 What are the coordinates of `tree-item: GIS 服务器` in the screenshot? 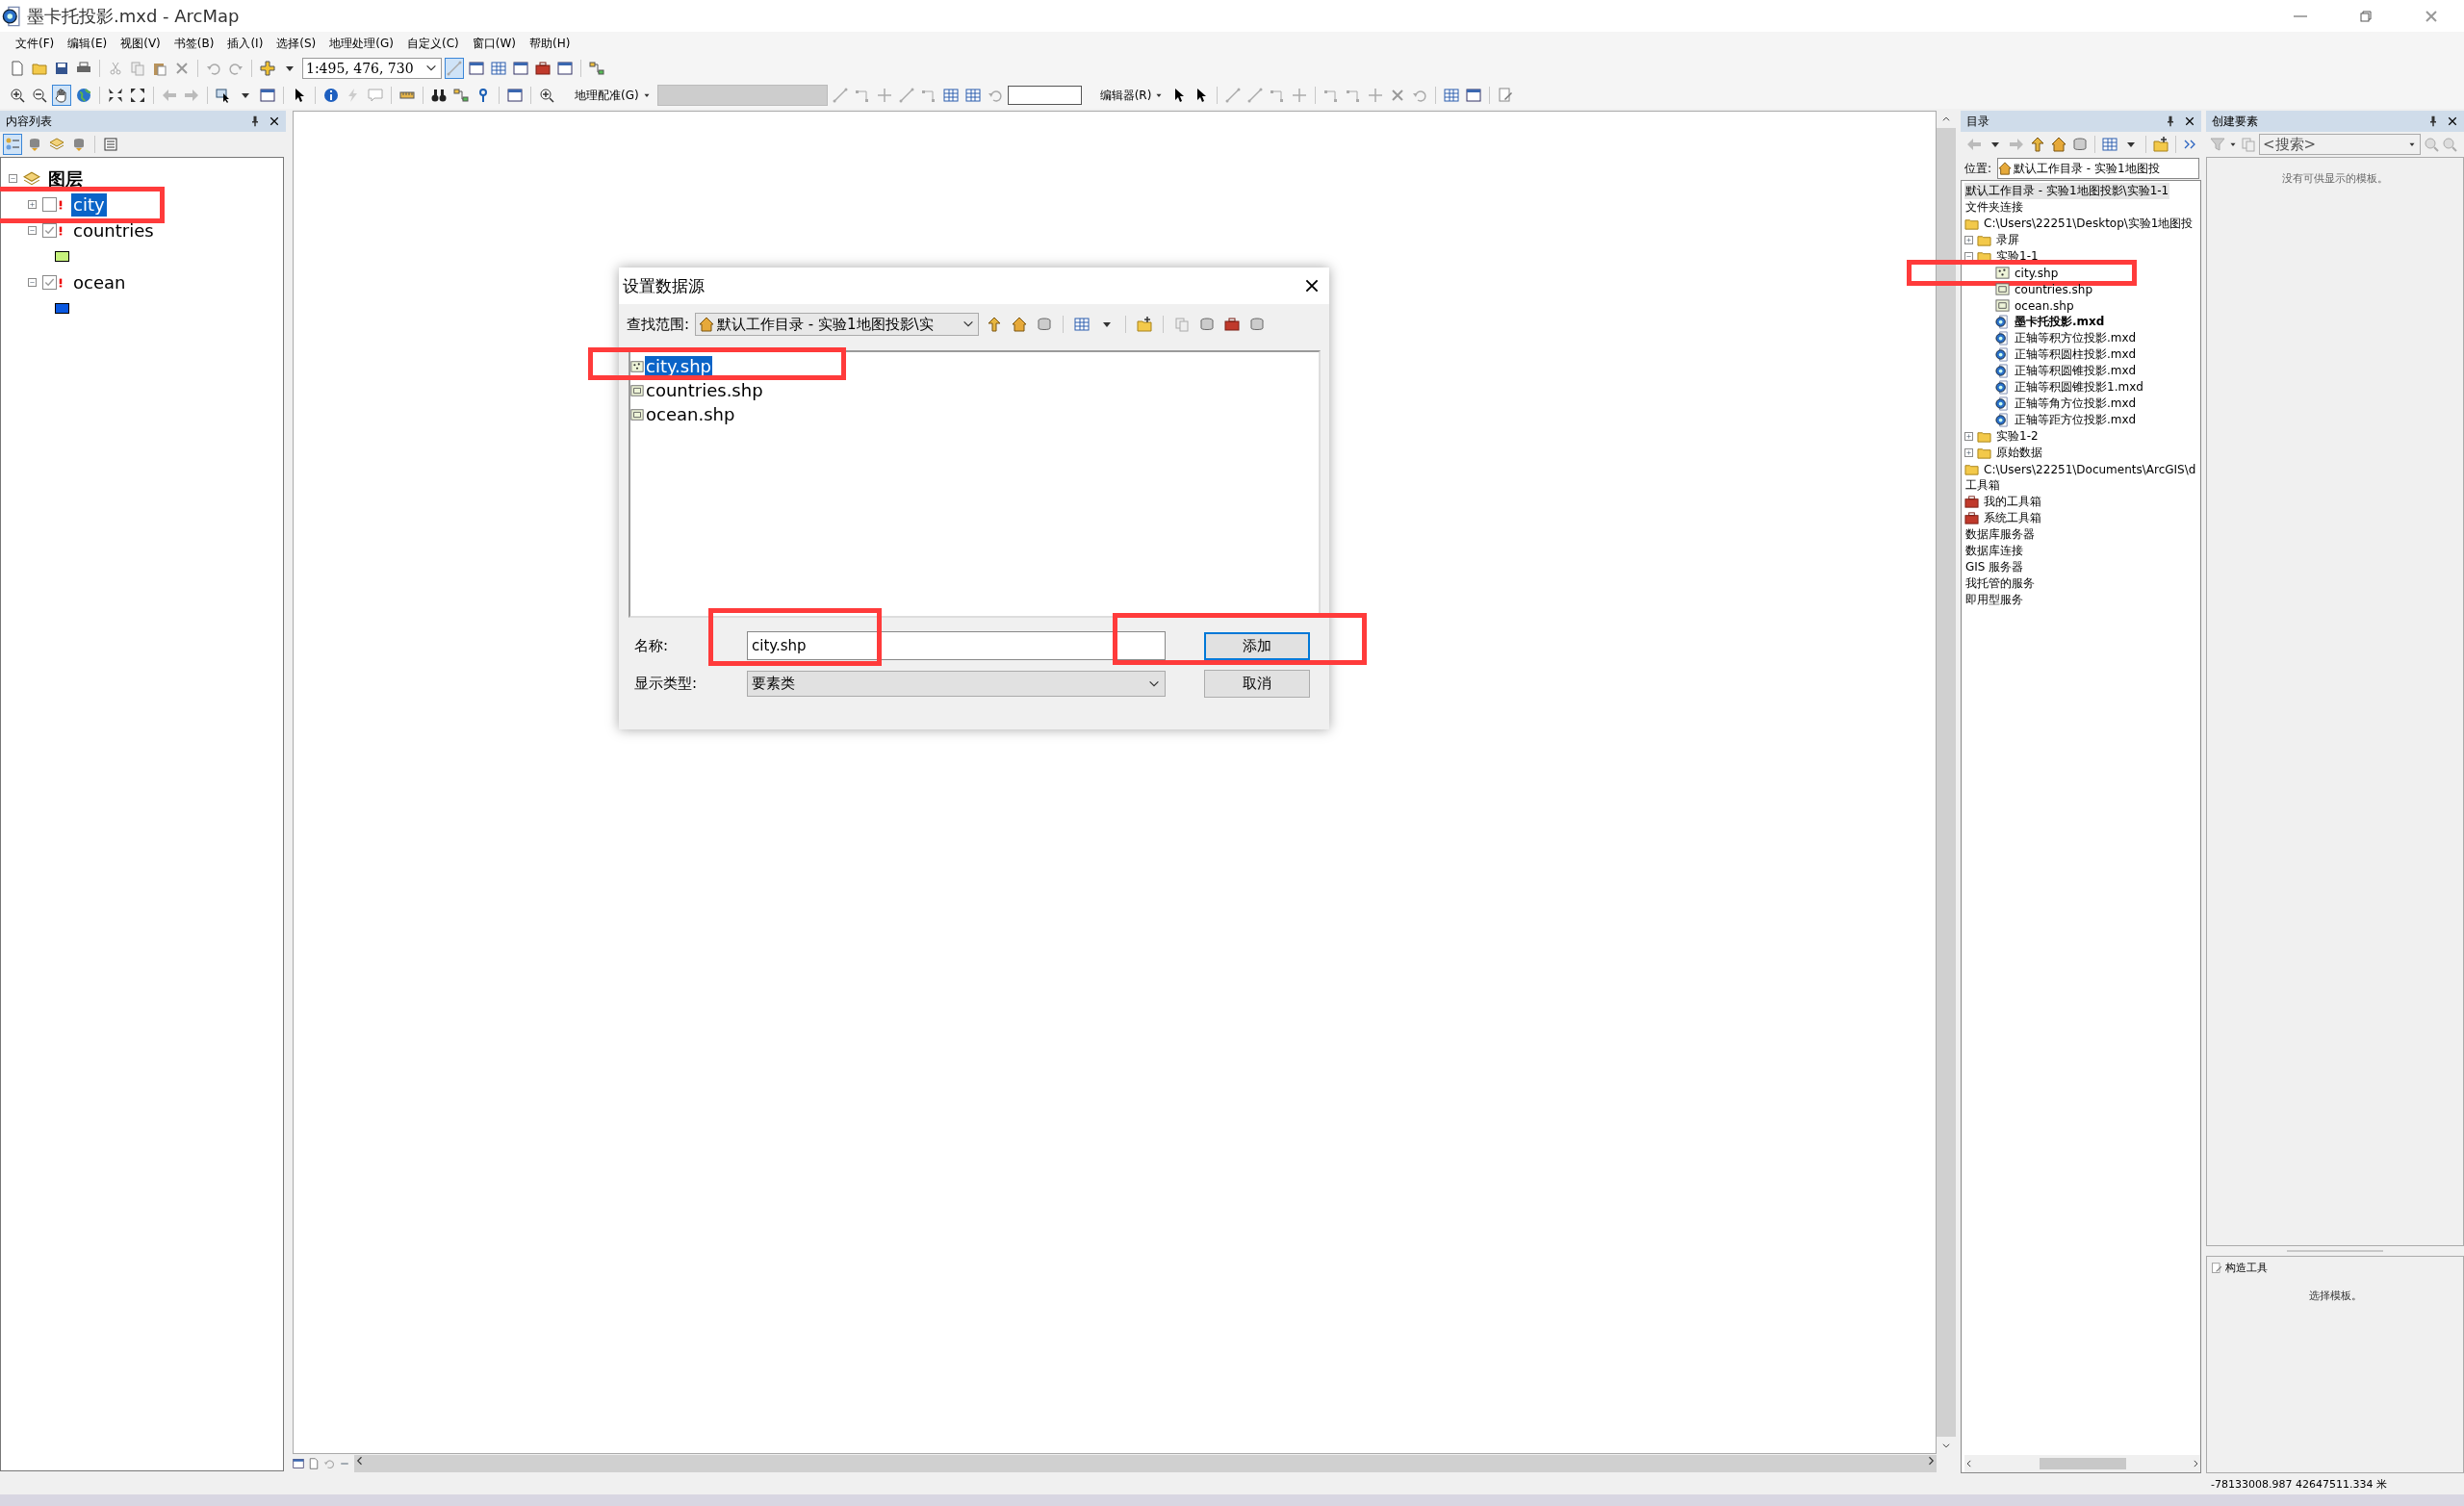 It's located at (1994, 567).